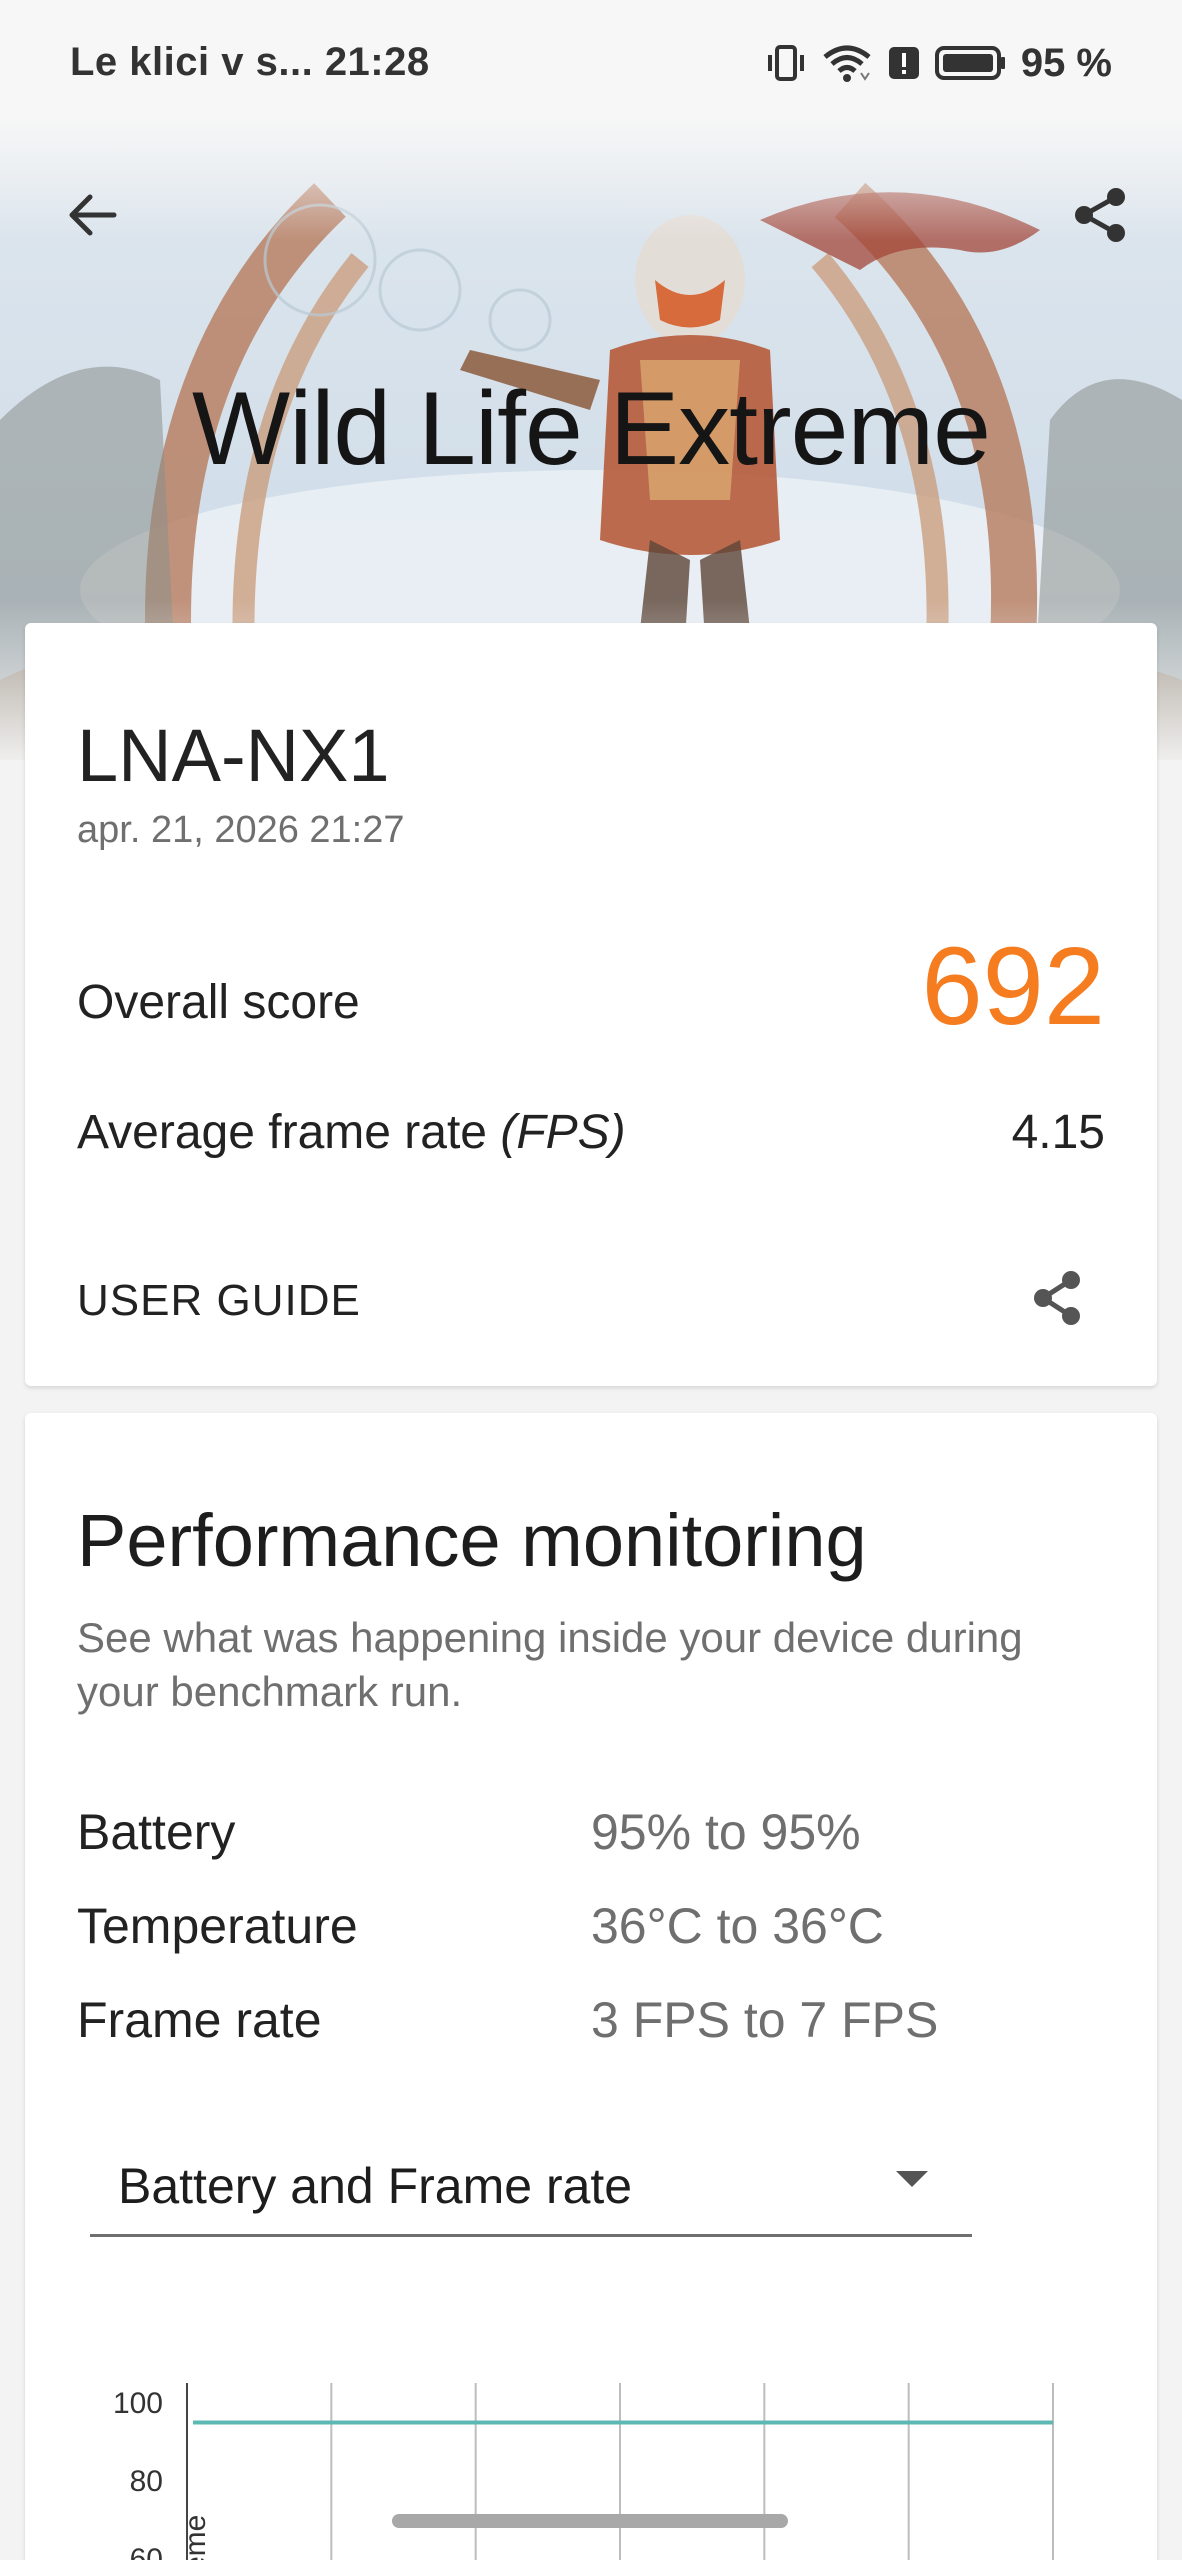 The height and width of the screenshot is (2560, 1182). Describe the element at coordinates (218, 1002) in the screenshot. I see `overall-score-label: Overall score` at that location.